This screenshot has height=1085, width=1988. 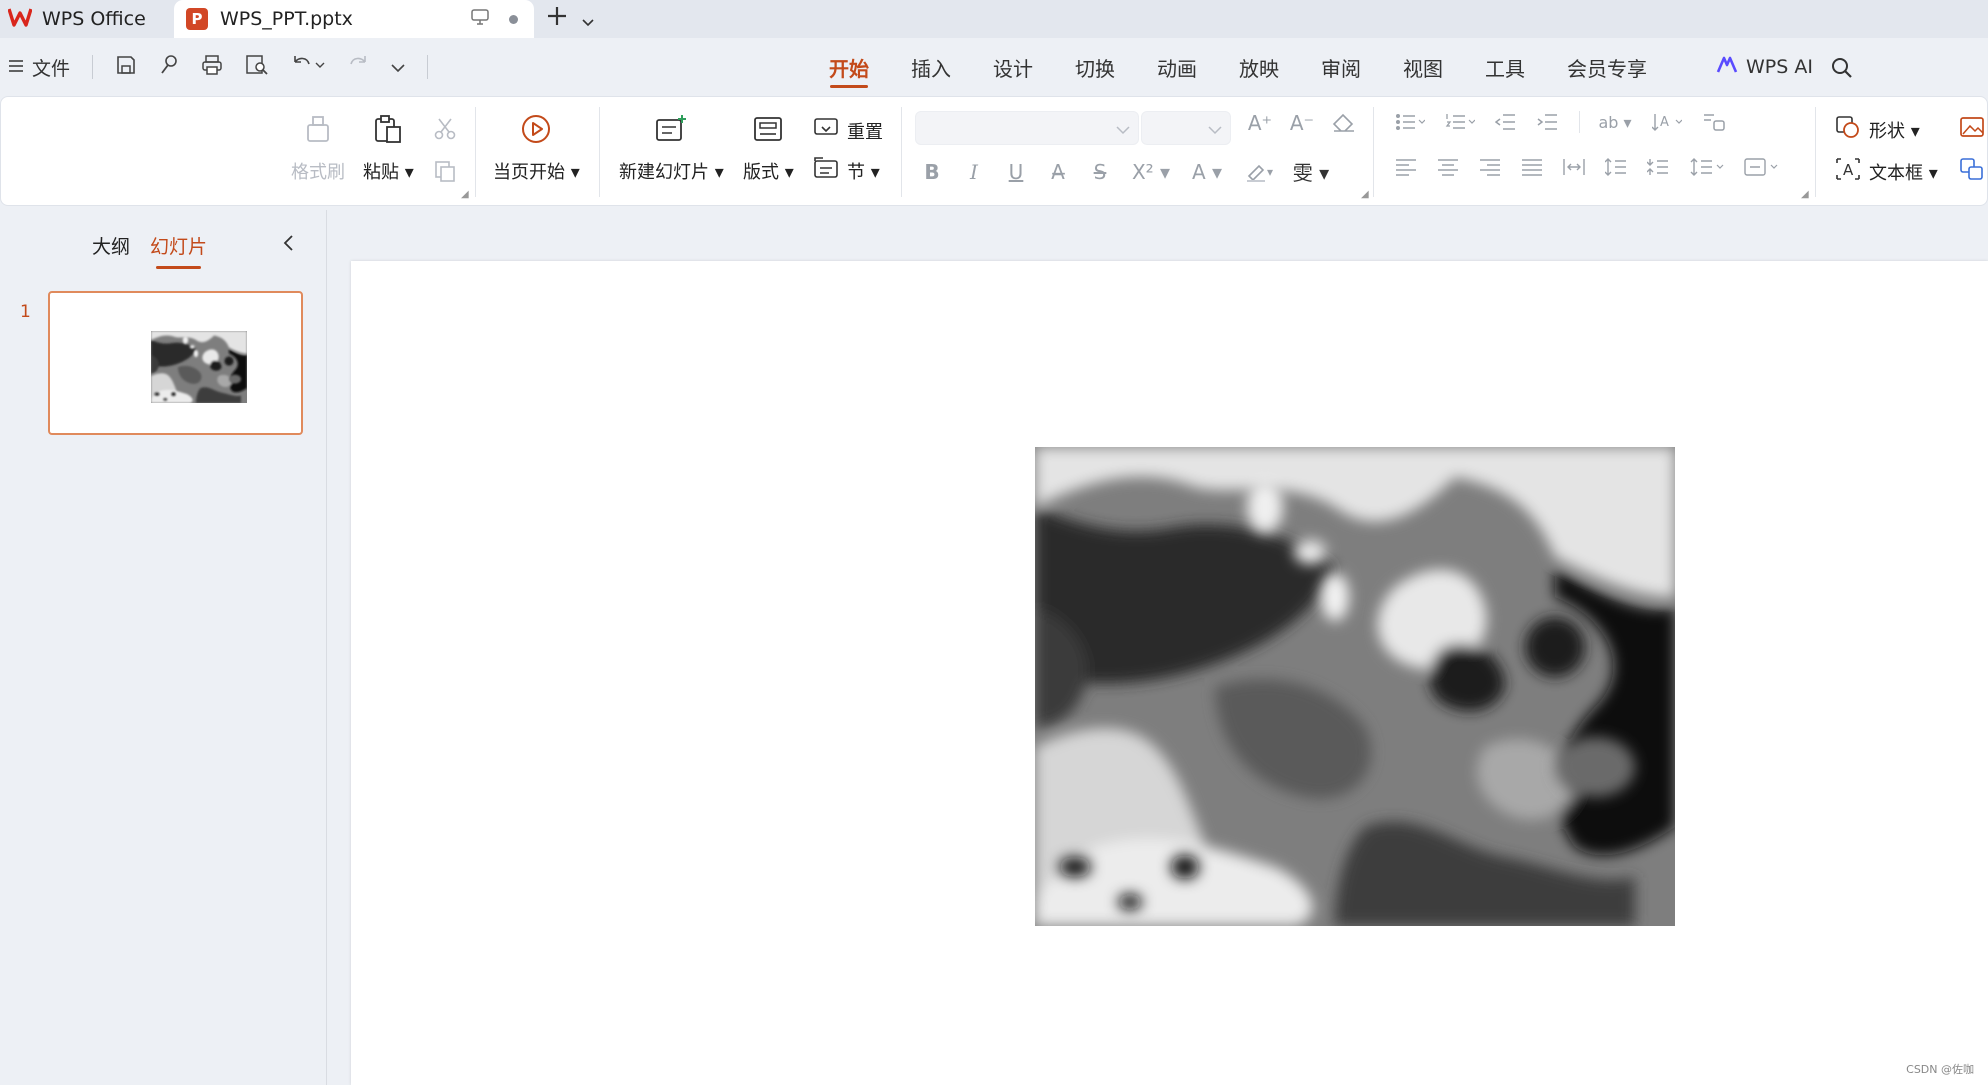 I want to click on align-tools, so click(x=1586, y=167).